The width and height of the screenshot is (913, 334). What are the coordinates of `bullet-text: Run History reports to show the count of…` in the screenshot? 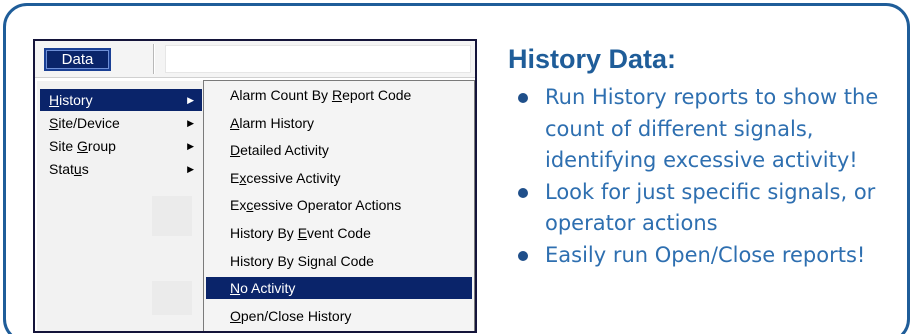 It's located at (712, 128).